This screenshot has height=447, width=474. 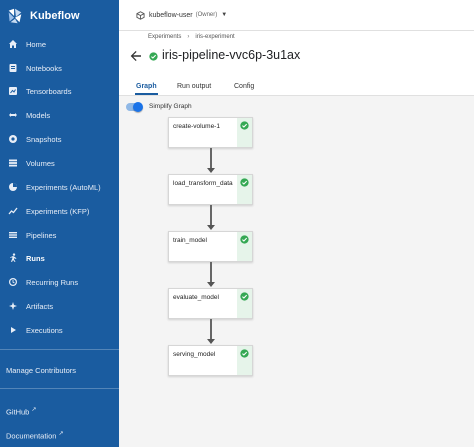 I want to click on node-label: load_transform_data, so click(x=203, y=183).